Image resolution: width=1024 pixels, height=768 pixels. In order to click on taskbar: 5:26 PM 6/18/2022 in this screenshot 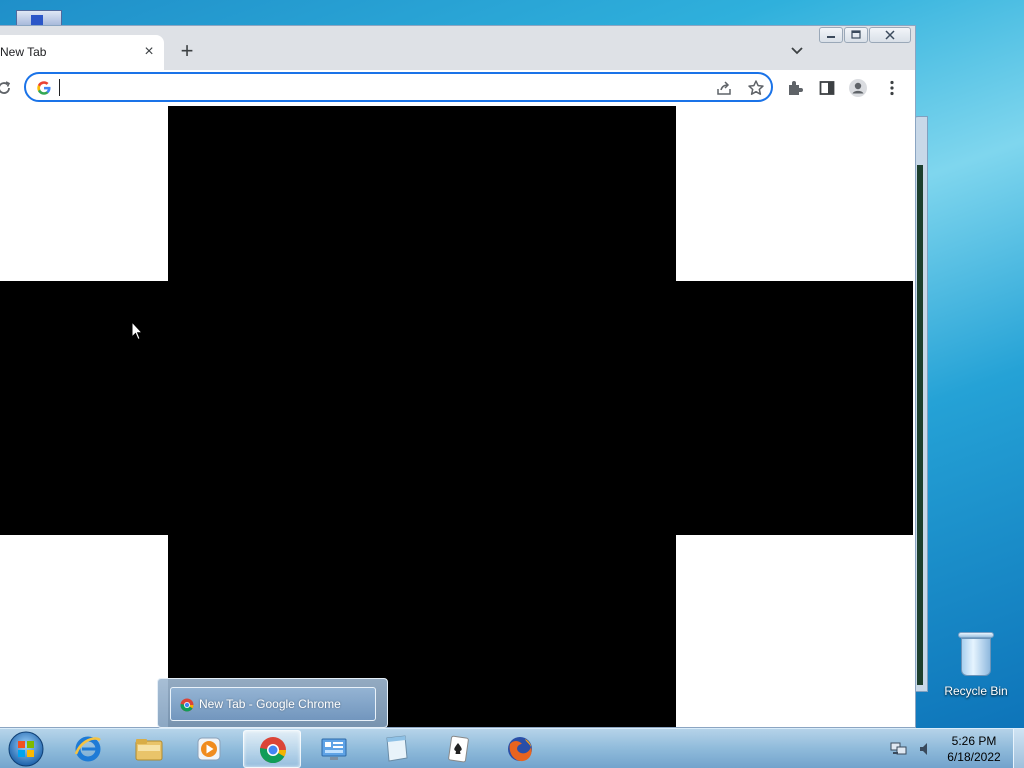, I will do `click(512, 748)`.